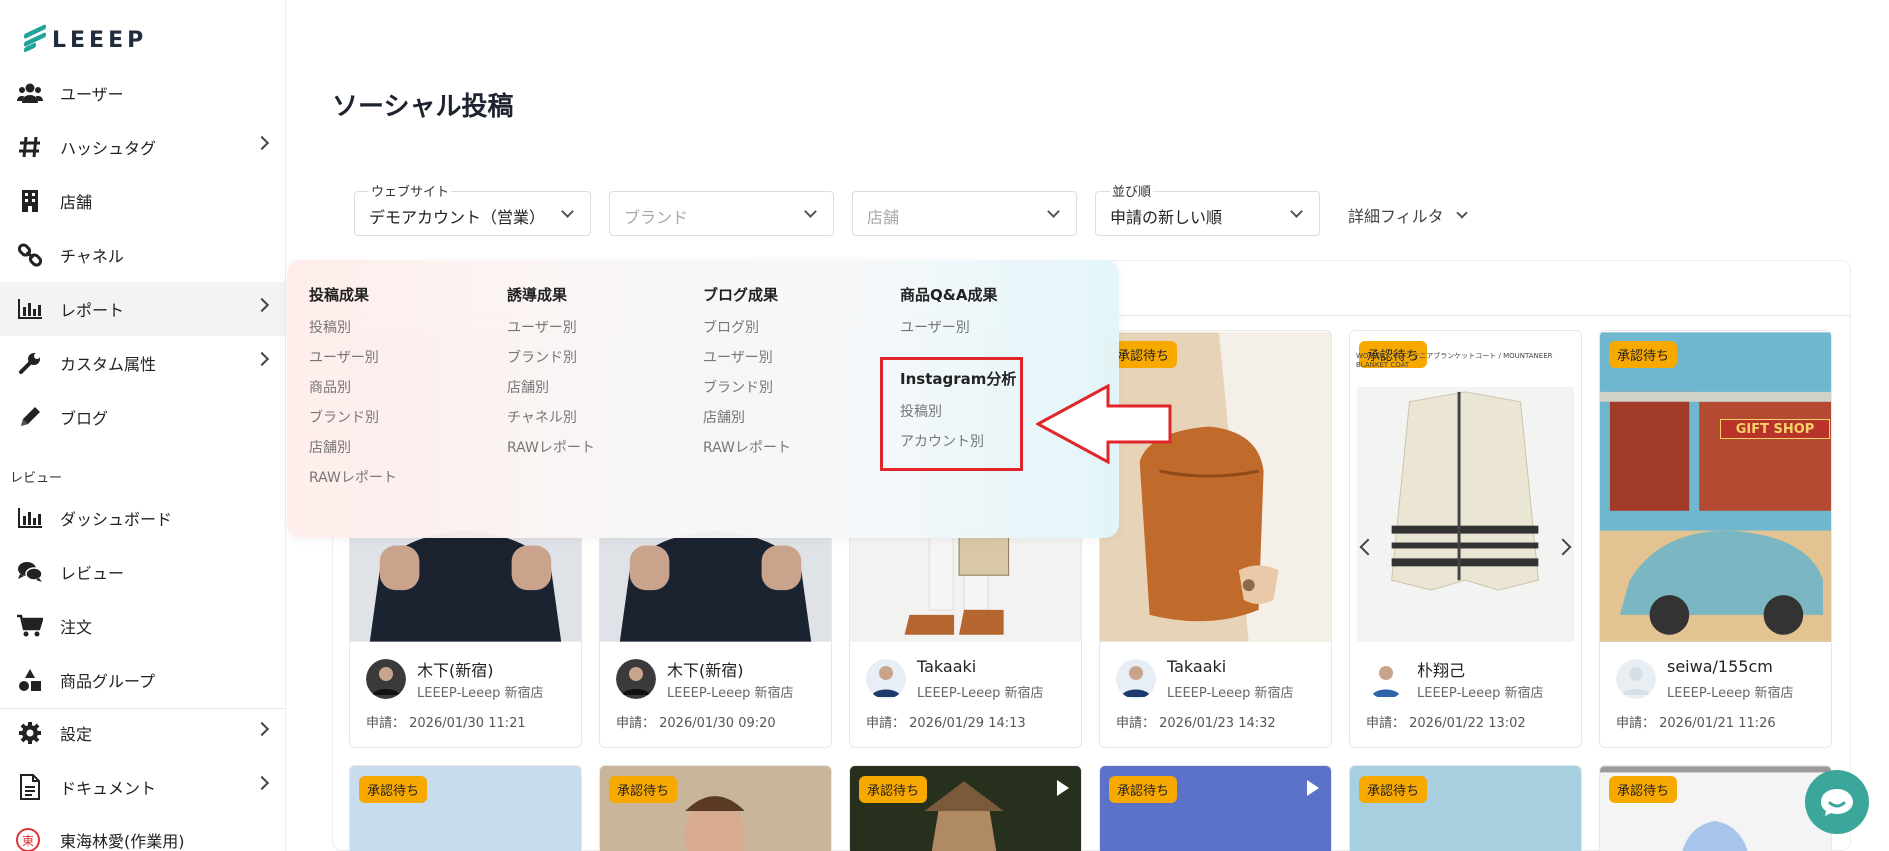 The width and height of the screenshot is (1889, 851). Describe the element at coordinates (142, 417) in the screenshot. I see `sidebar-item-blog: ブログ` at that location.